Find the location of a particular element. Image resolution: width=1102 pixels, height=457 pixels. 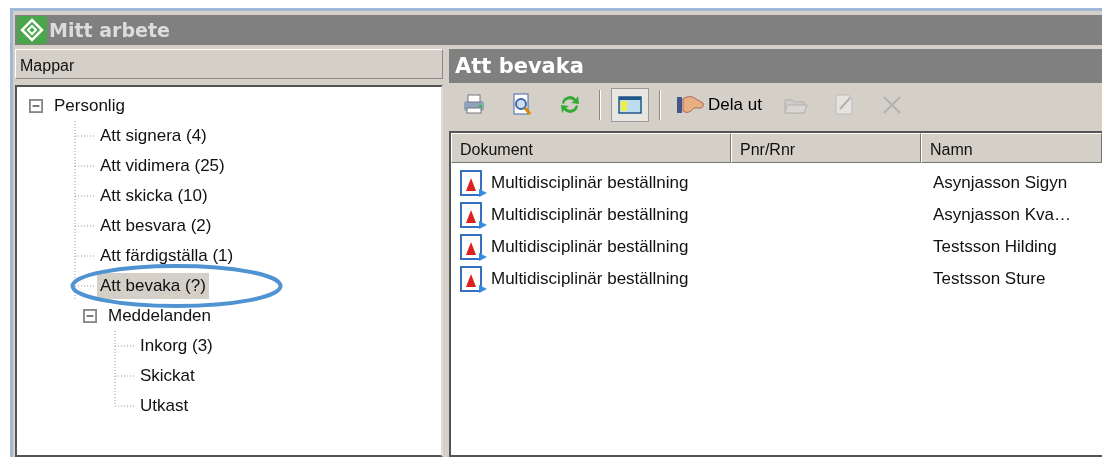

table-cell-text: Testsson Sture is located at coordinates (989, 279).